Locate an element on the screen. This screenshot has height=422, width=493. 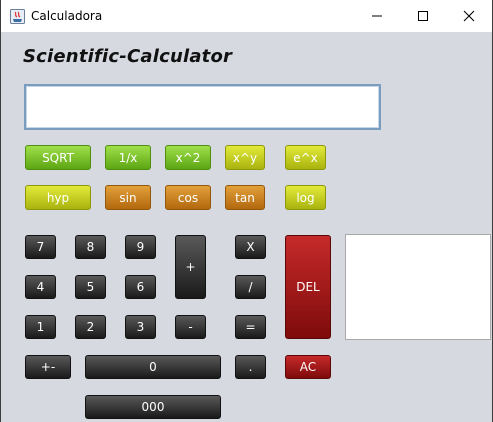
digit-0-button: 0 is located at coordinates (153, 367).